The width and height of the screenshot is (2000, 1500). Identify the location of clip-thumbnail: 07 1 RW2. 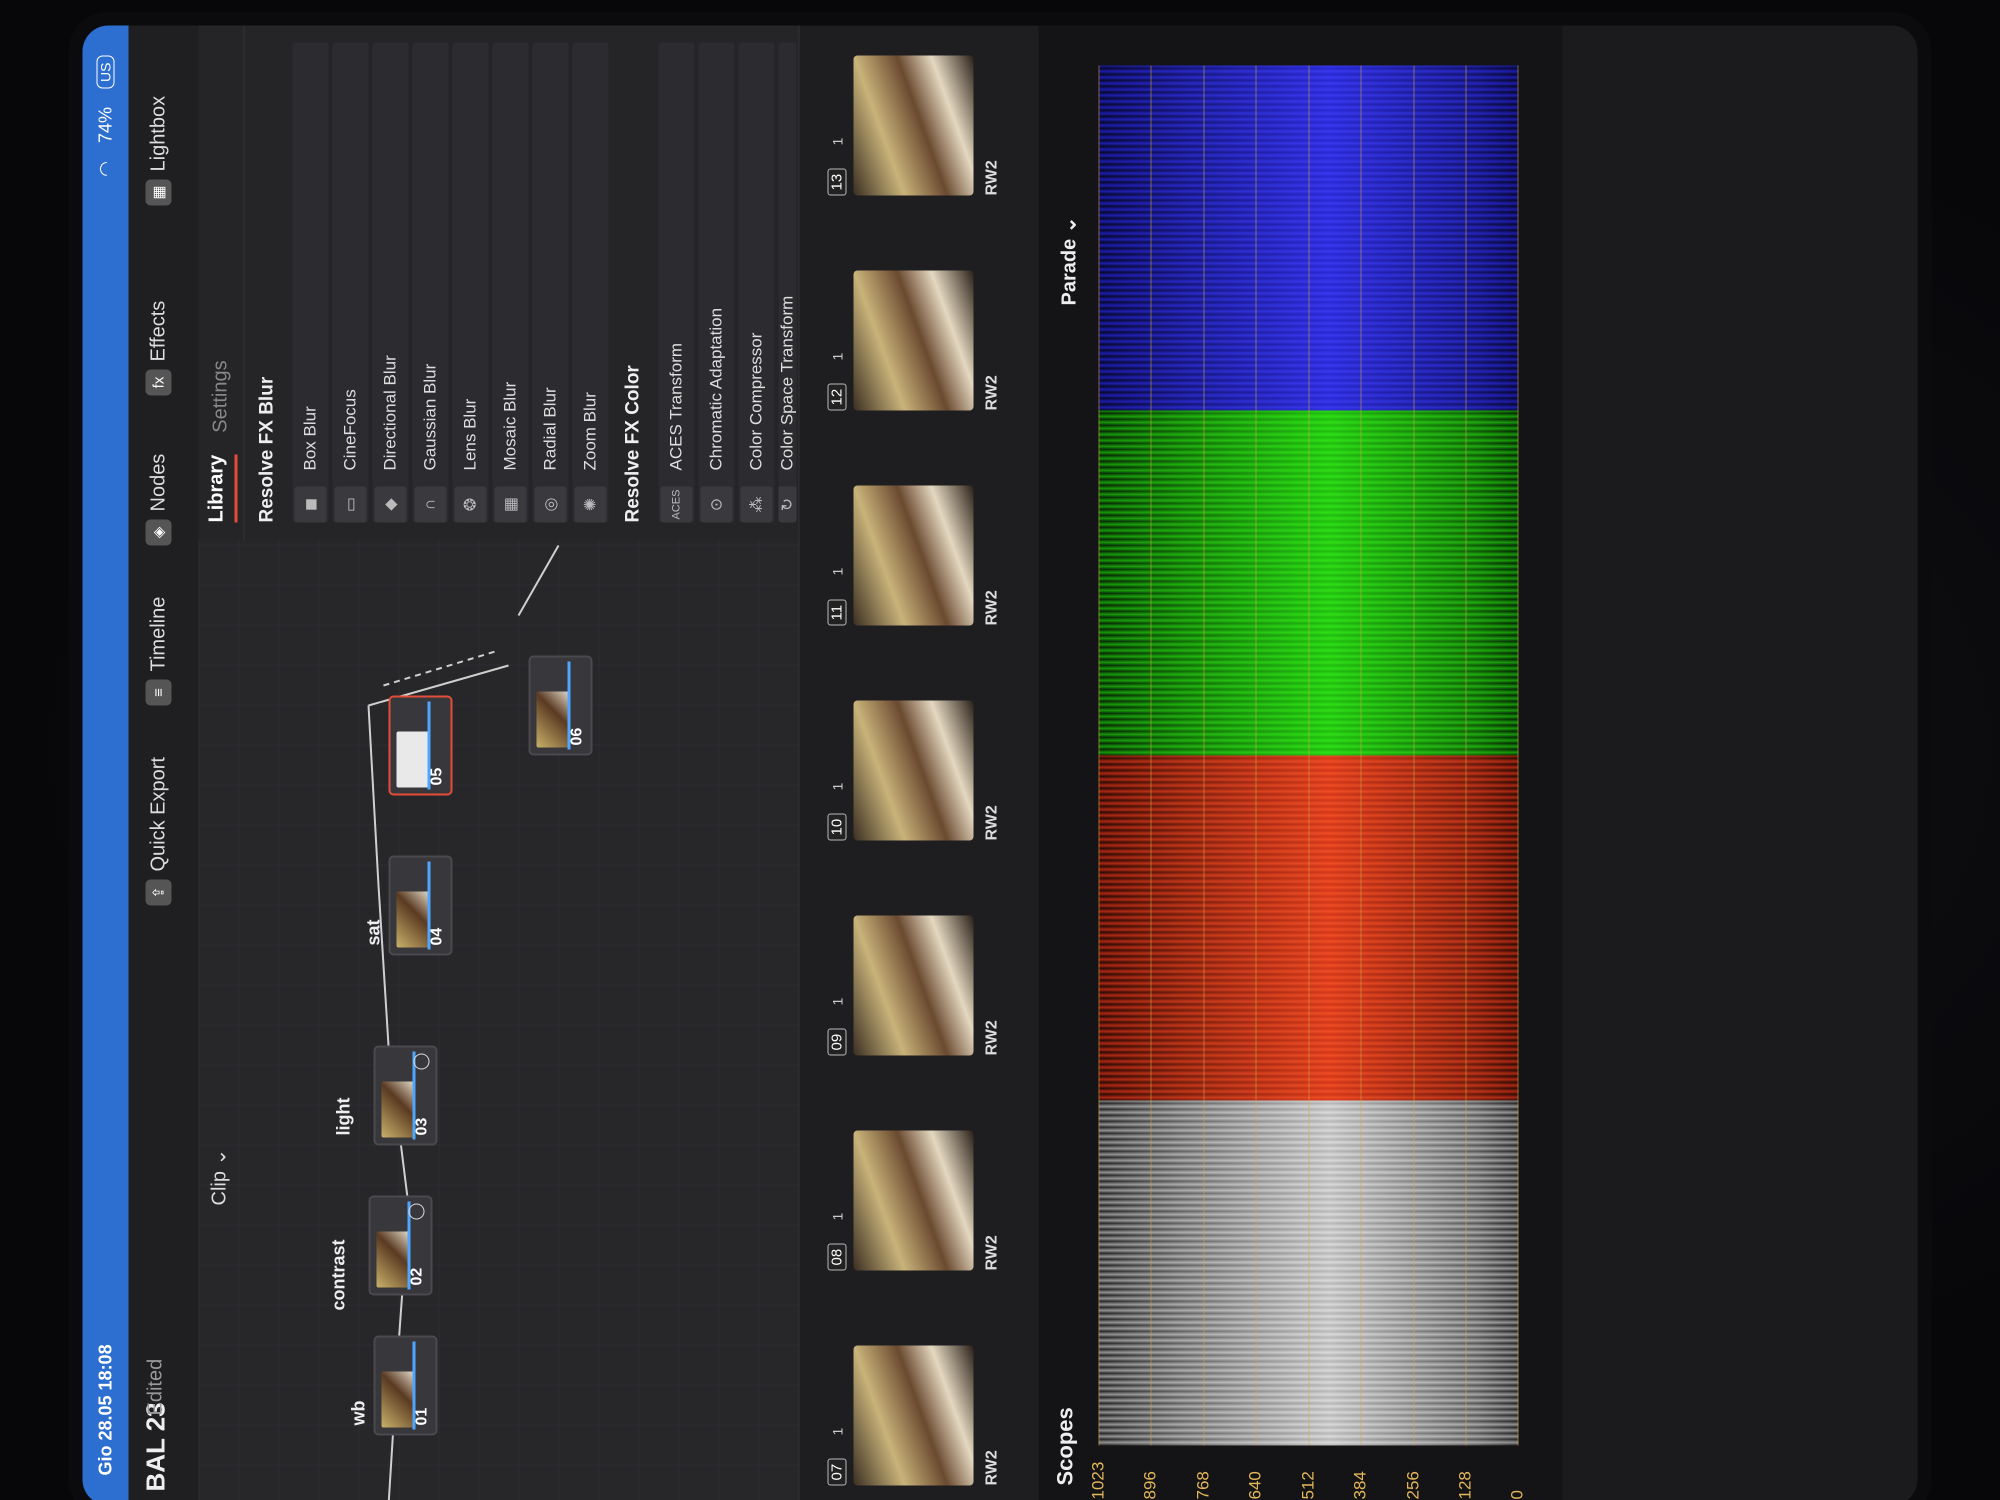
(922, 1411).